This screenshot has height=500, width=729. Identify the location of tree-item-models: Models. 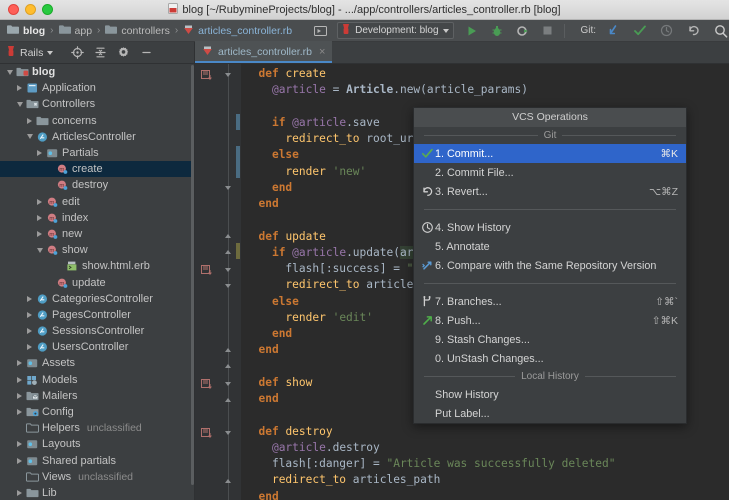
(97, 380).